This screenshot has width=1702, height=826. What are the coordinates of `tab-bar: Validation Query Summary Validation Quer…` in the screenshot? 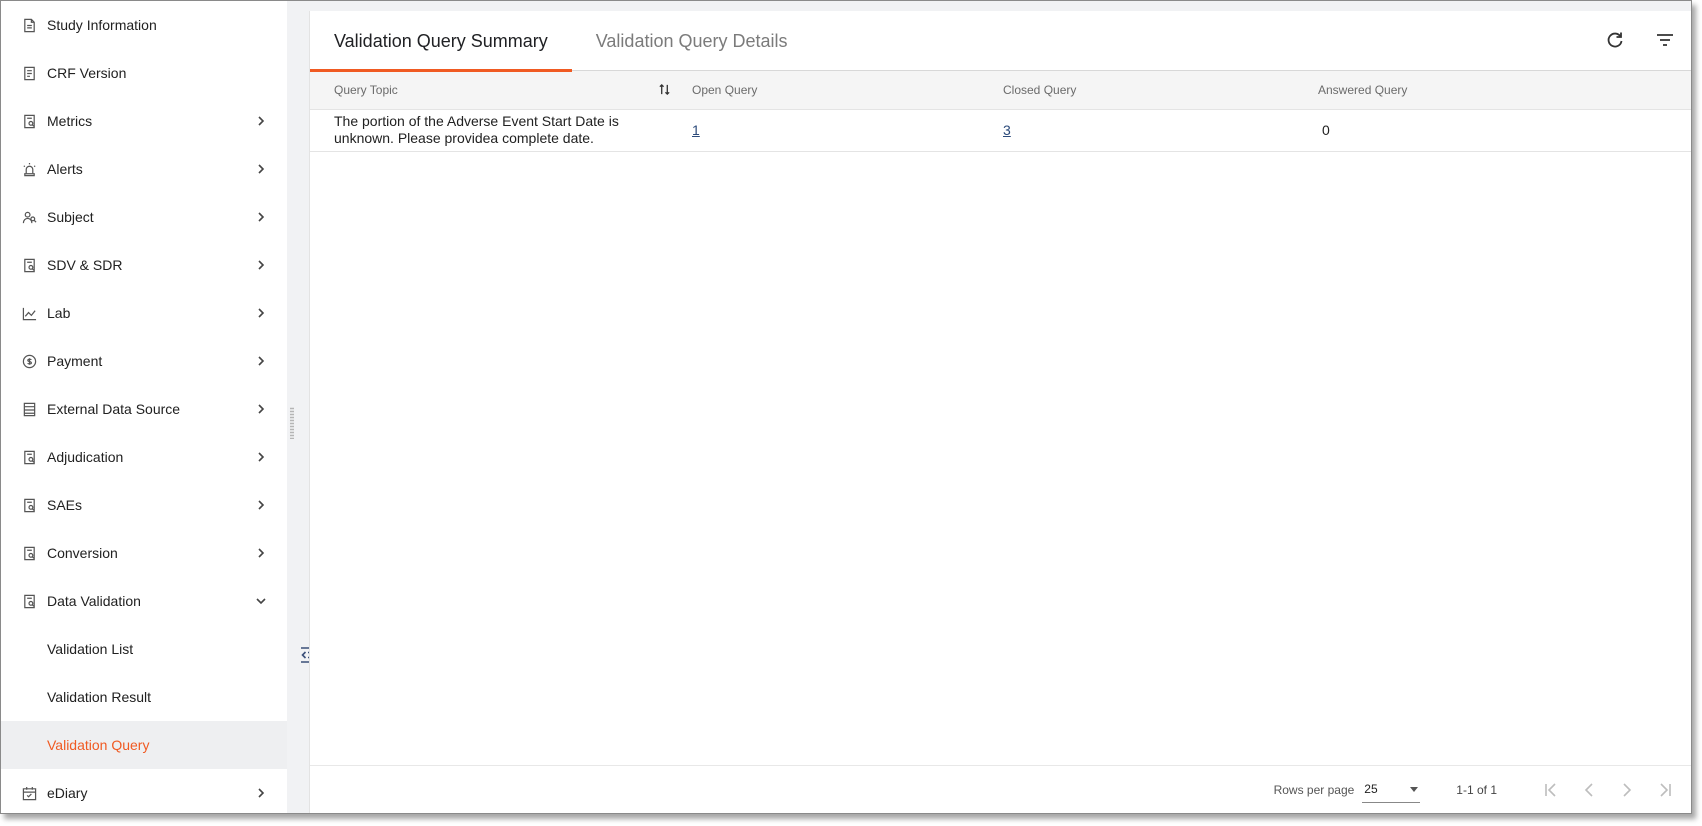 It's located at (1000, 41).